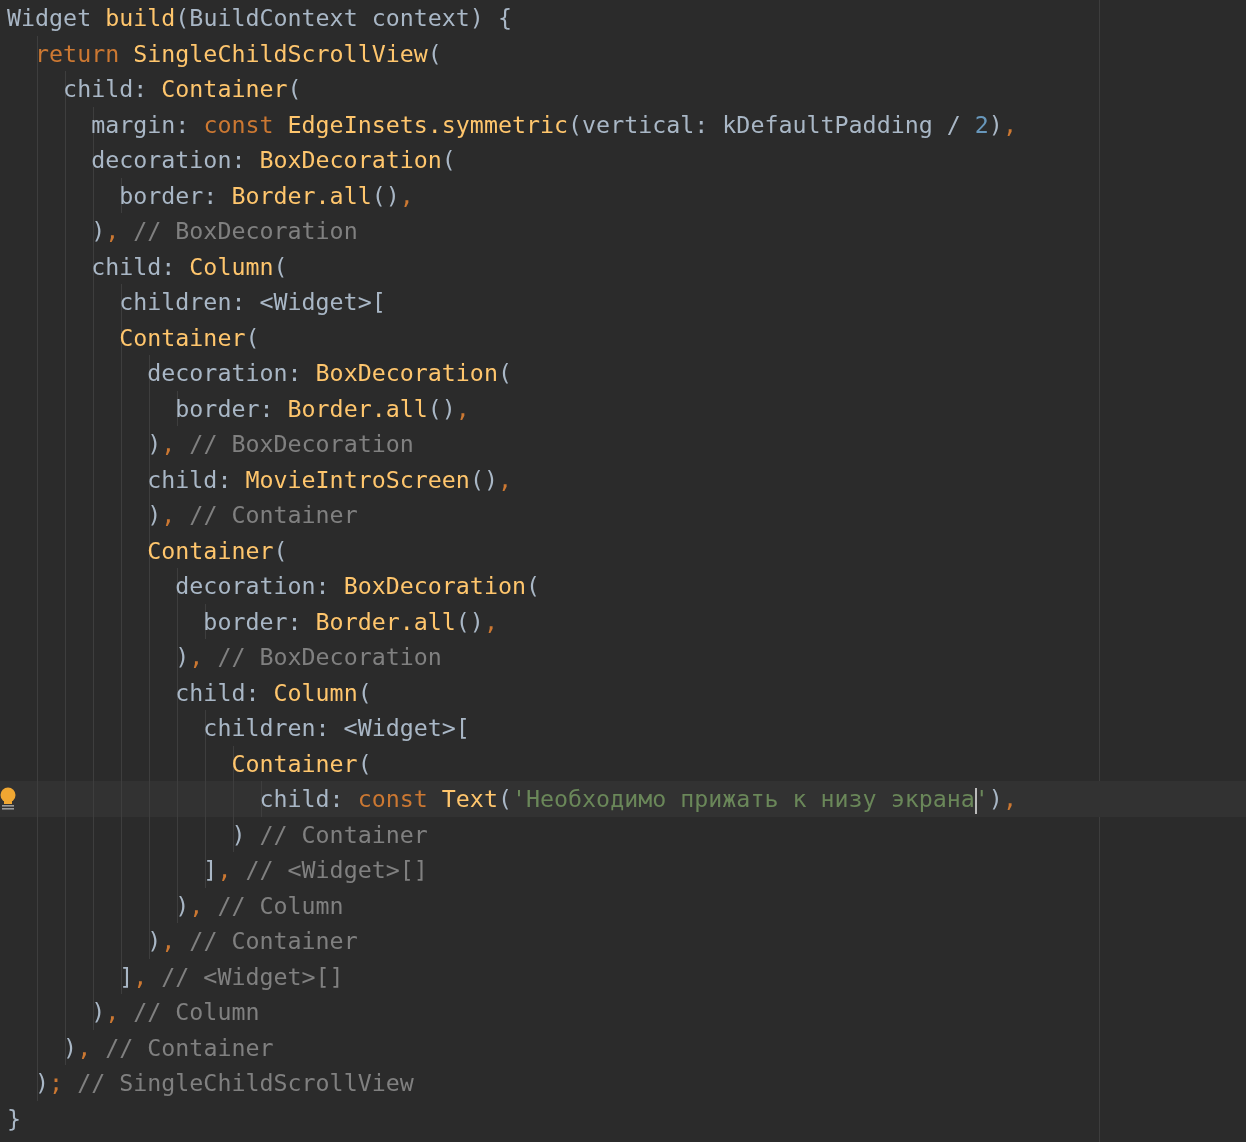  I want to click on code-line: child: MovieIntroScreen(),, so click(329, 479).